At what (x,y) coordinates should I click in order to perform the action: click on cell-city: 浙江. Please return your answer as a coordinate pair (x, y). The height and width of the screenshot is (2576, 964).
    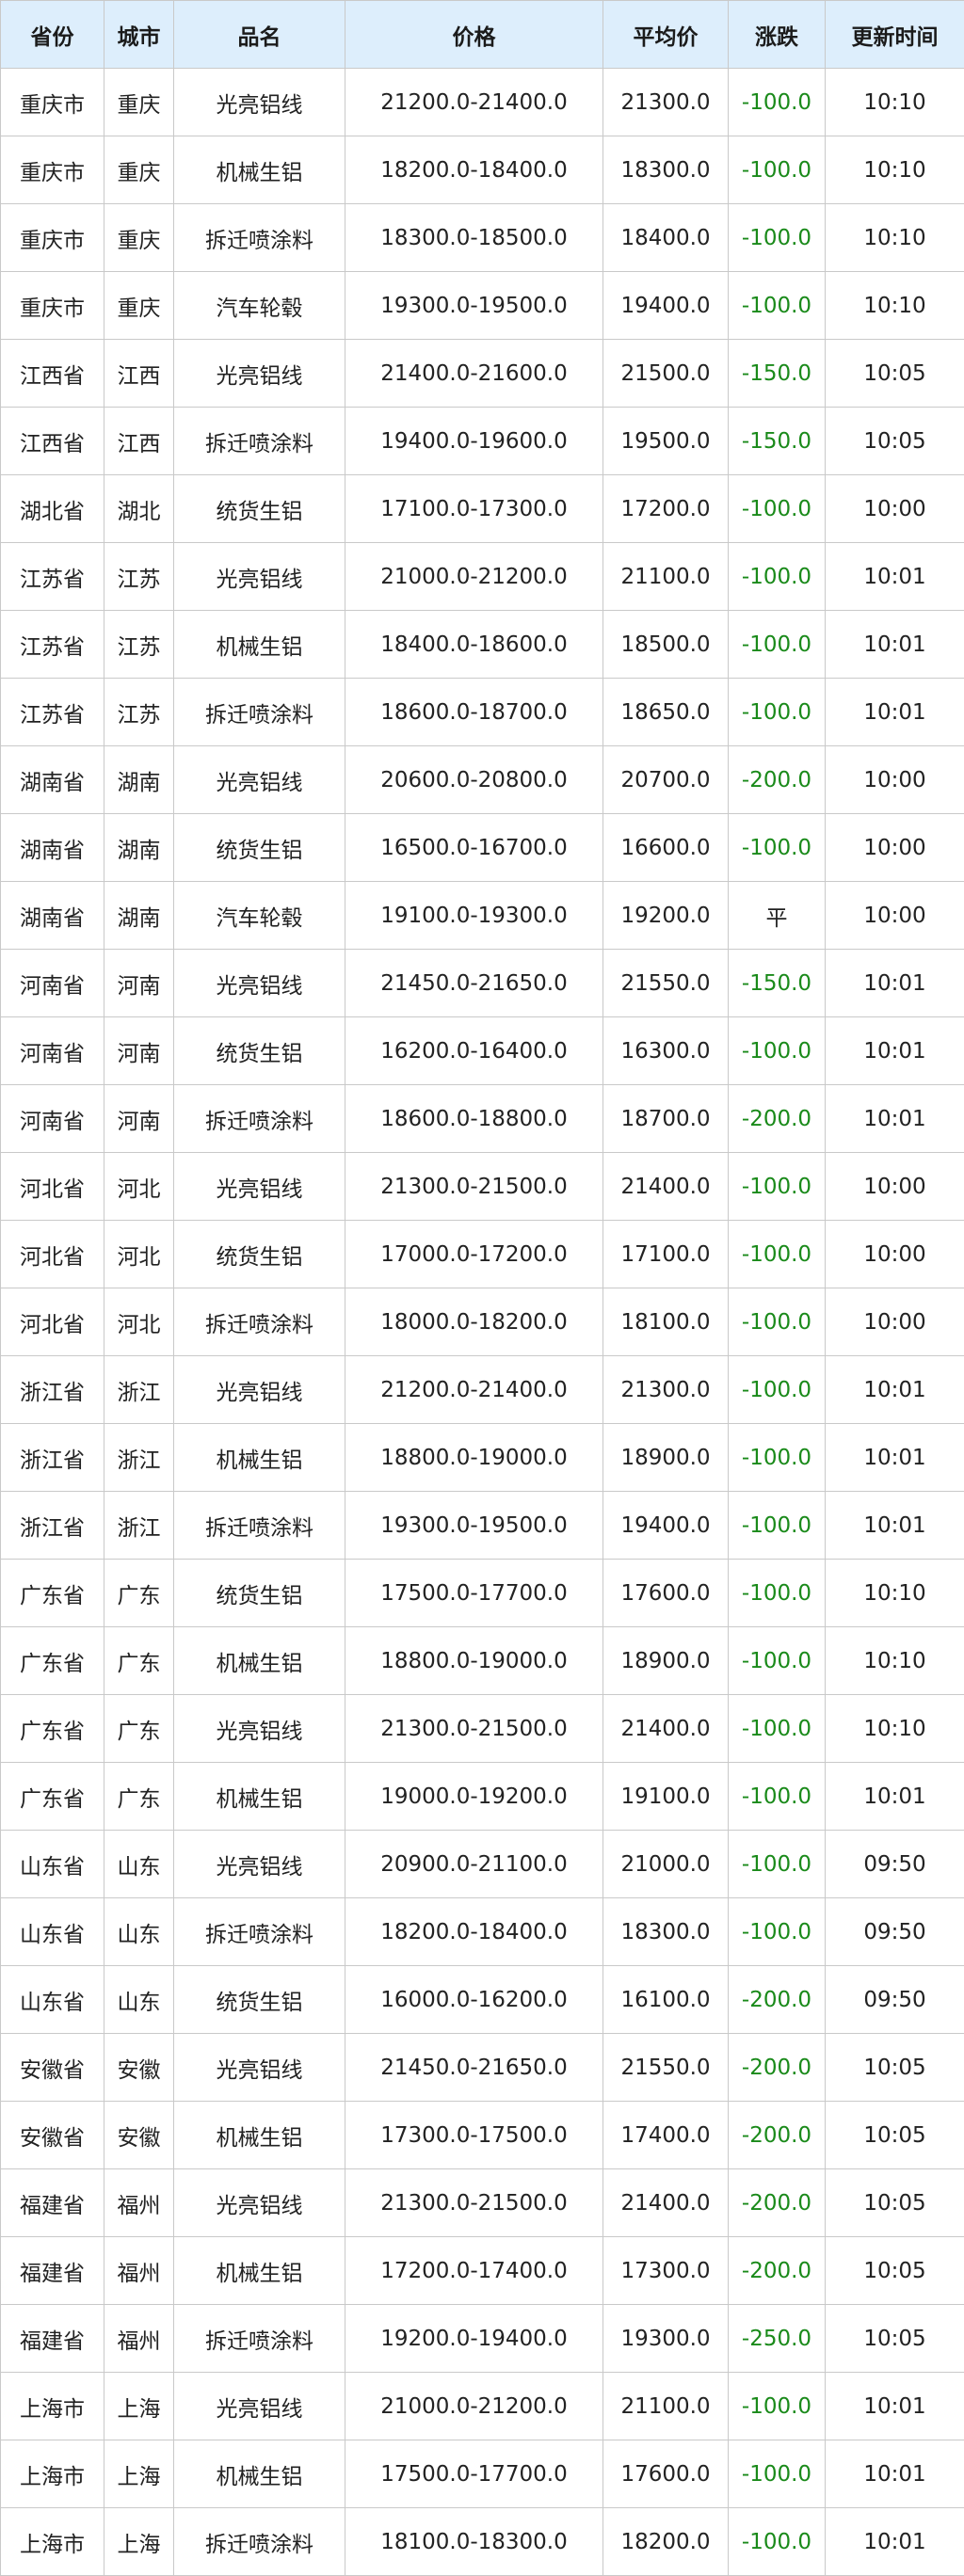
    Looking at the image, I should click on (139, 1389).